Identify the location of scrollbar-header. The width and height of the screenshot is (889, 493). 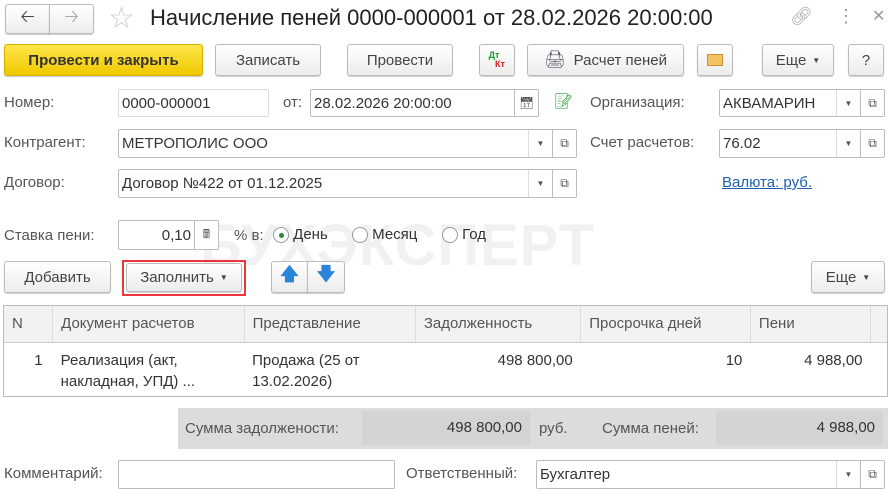
(878, 324).